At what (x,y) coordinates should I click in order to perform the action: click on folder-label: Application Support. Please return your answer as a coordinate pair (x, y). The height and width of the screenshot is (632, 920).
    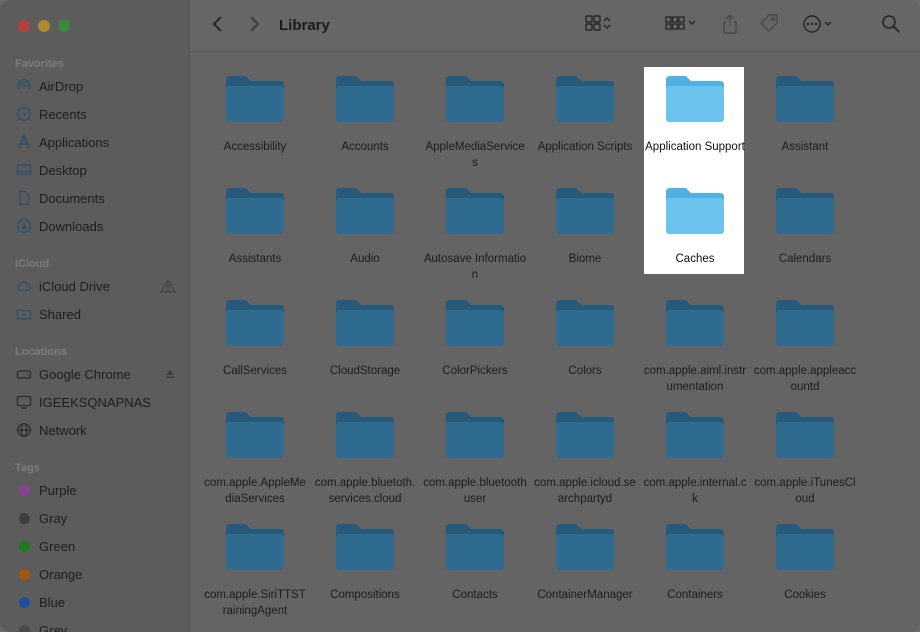
    Looking at the image, I should click on (695, 147).